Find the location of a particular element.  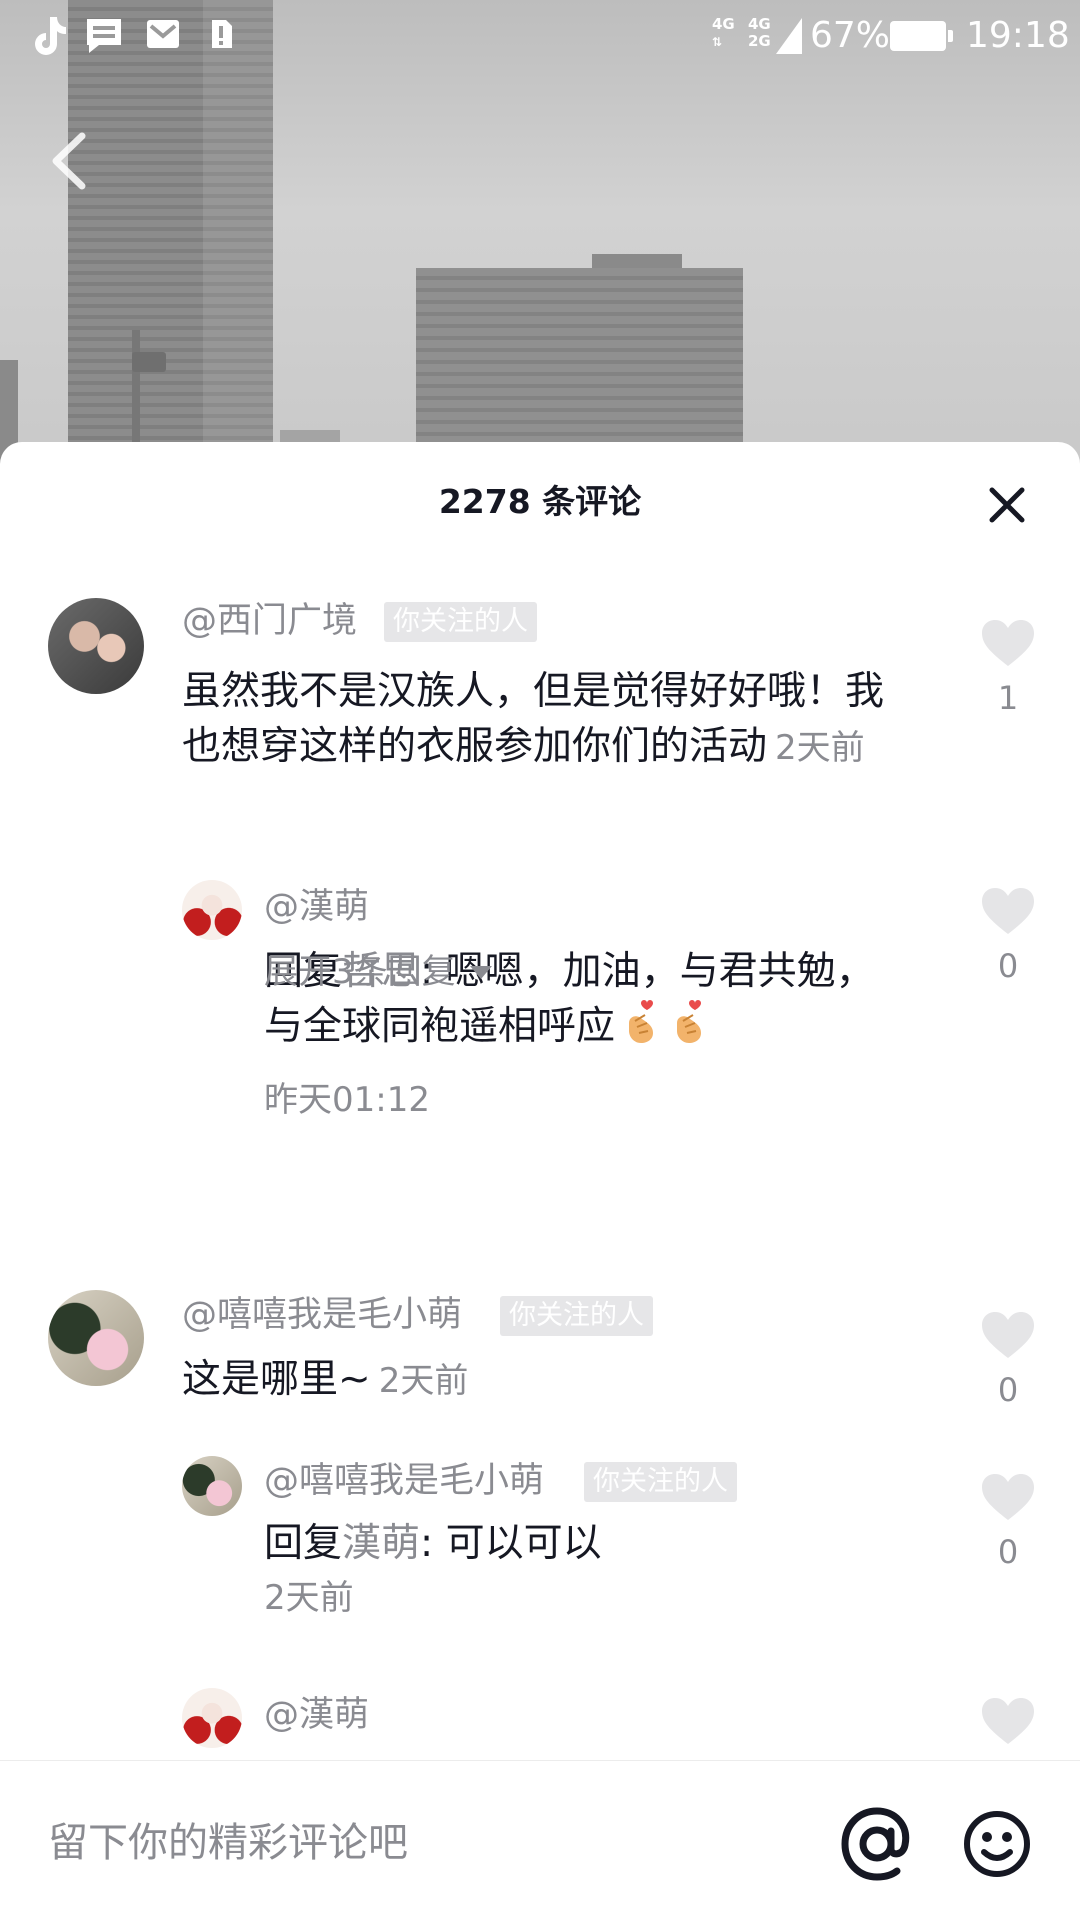

tiktok-icon is located at coordinates (50, 36).